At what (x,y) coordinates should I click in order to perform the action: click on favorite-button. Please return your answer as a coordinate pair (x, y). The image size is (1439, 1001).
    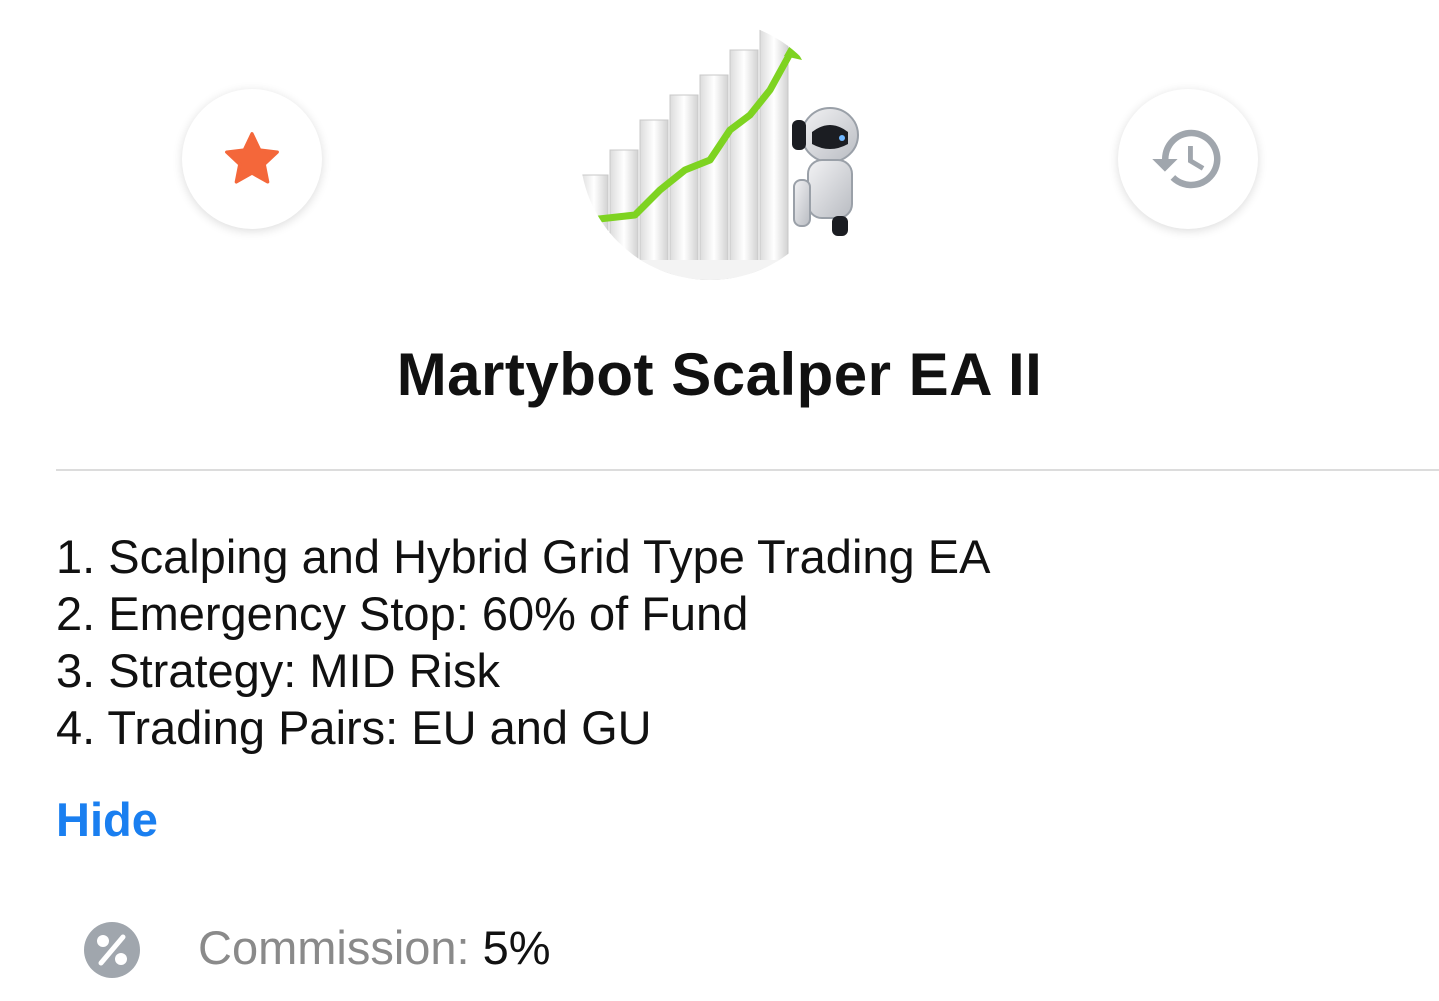
    Looking at the image, I should click on (252, 159).